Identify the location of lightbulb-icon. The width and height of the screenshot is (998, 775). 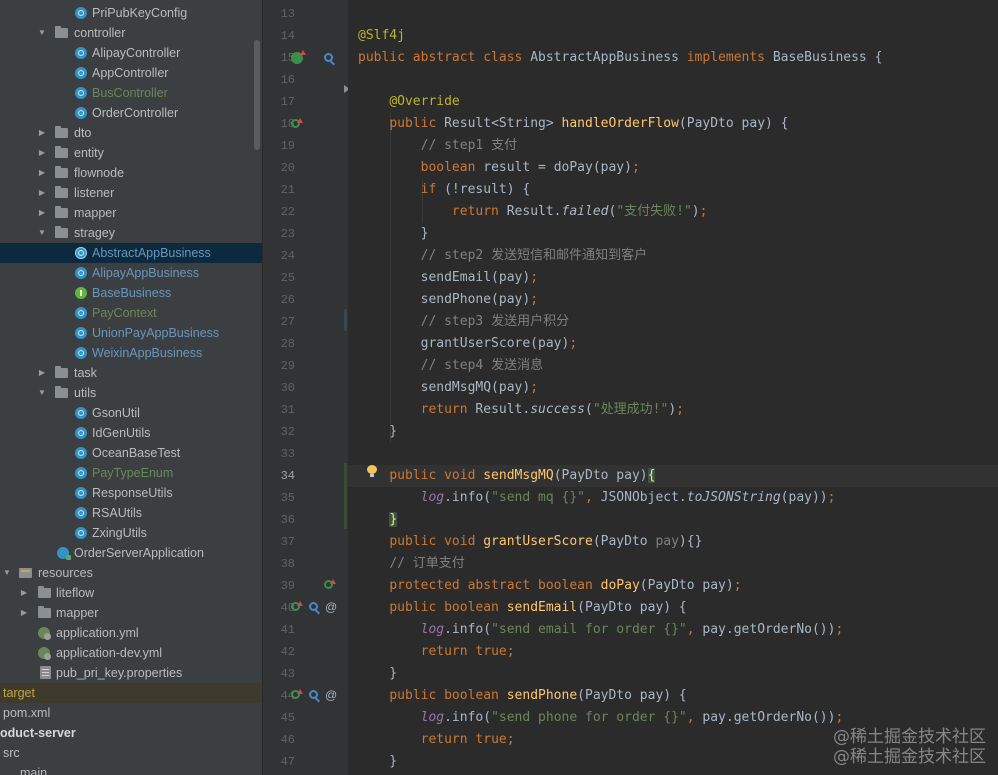
(372, 471).